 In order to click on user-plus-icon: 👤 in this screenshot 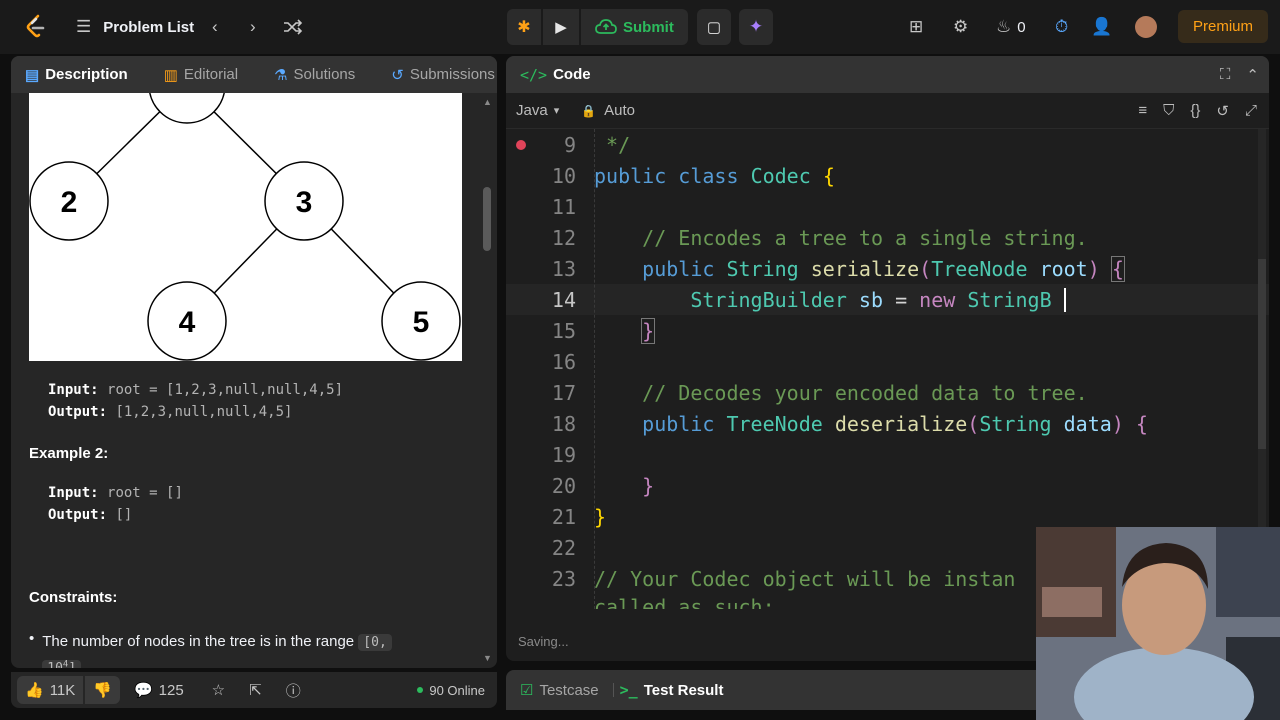, I will do `click(1102, 26)`.